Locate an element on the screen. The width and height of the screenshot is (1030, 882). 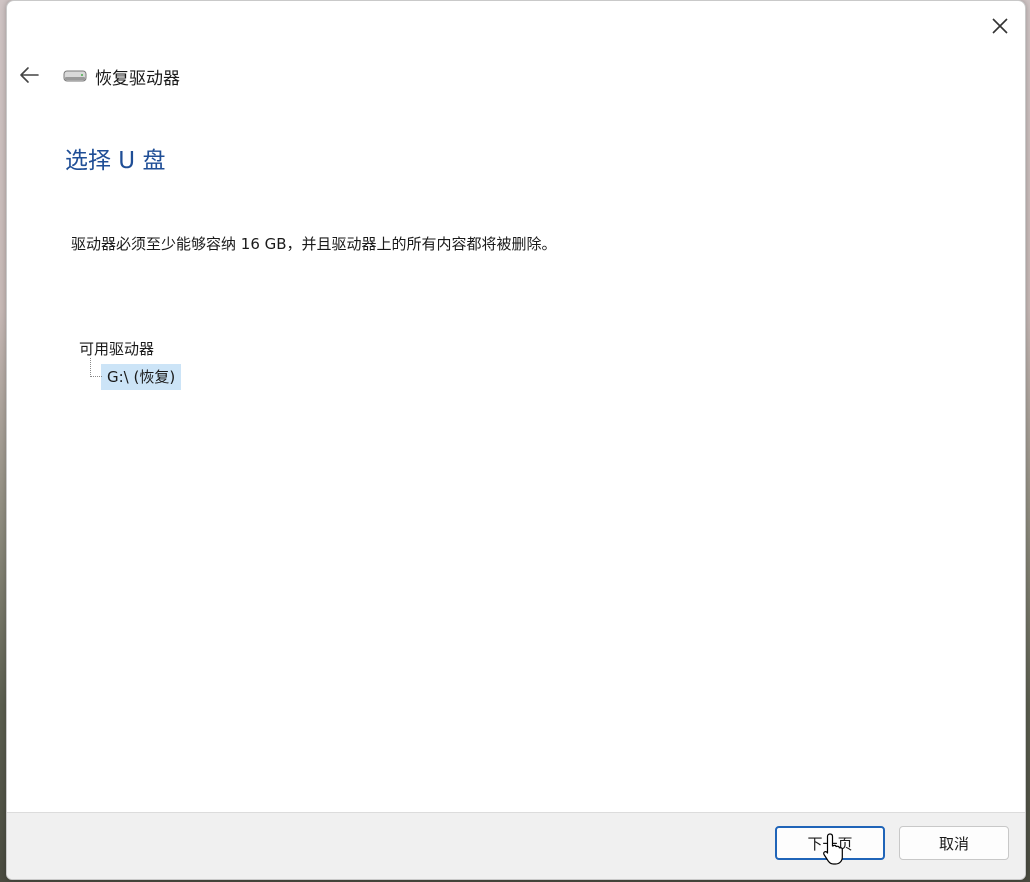
back-button is located at coordinates (29, 75).